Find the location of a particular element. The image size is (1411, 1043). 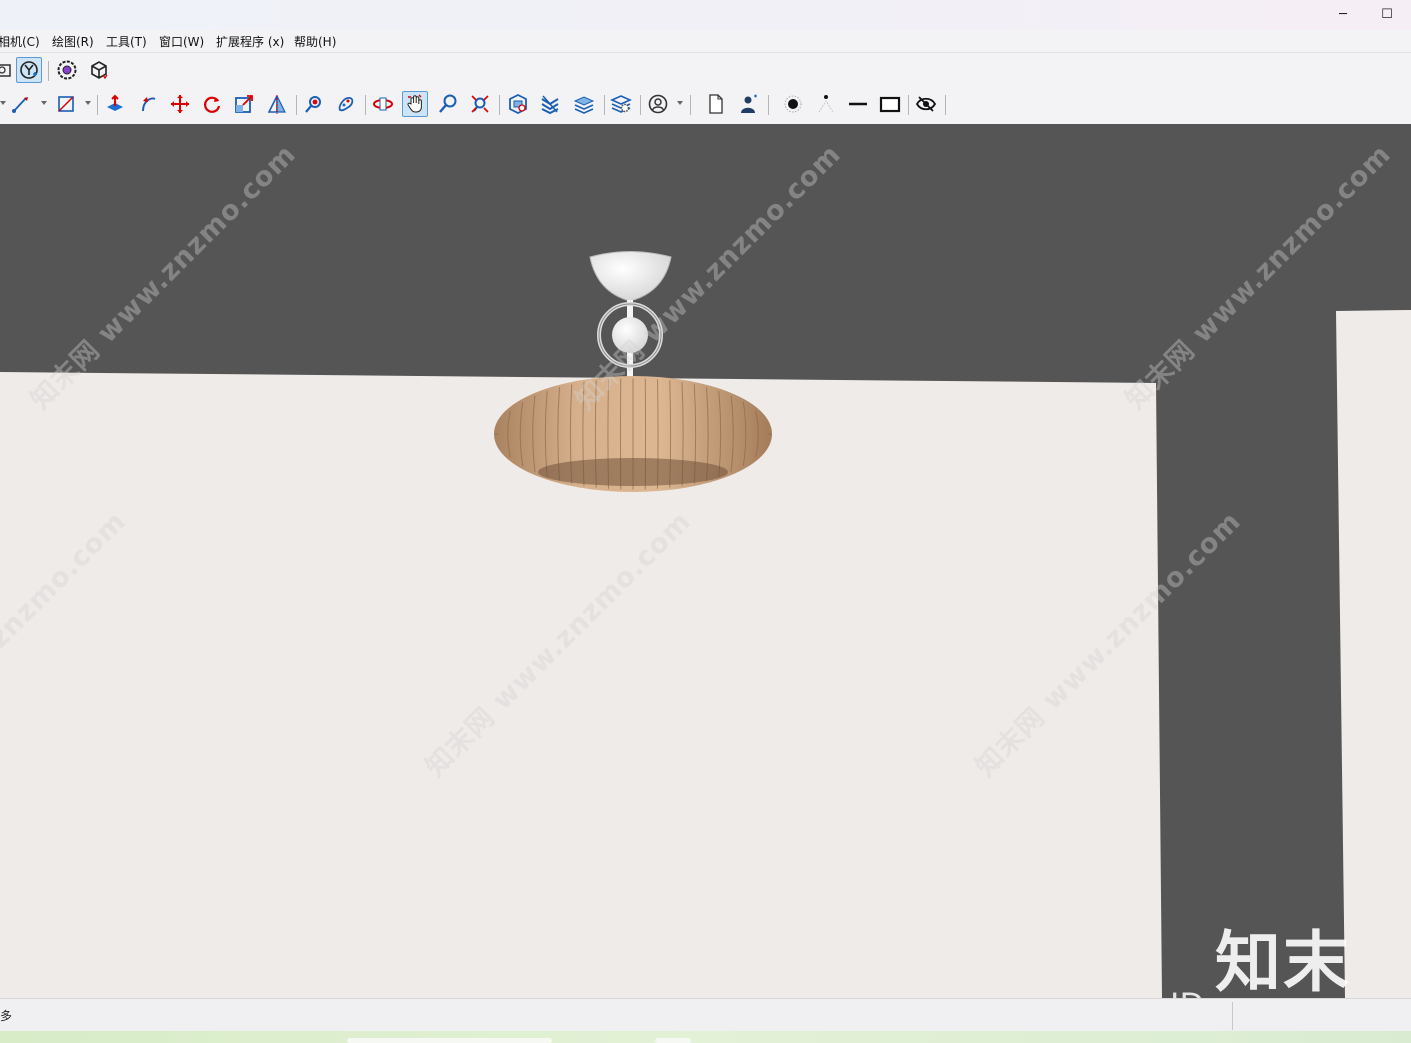

maximize-icon: ☐ is located at coordinates (1387, 15).